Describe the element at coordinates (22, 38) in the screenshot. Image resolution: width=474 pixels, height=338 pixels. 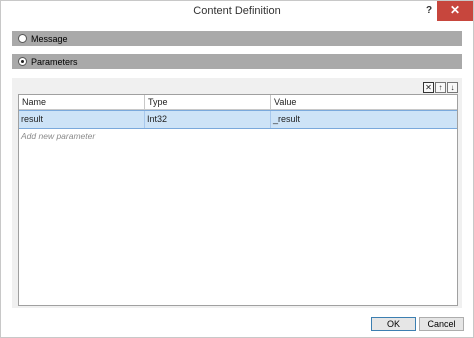
I see `message-radio` at that location.